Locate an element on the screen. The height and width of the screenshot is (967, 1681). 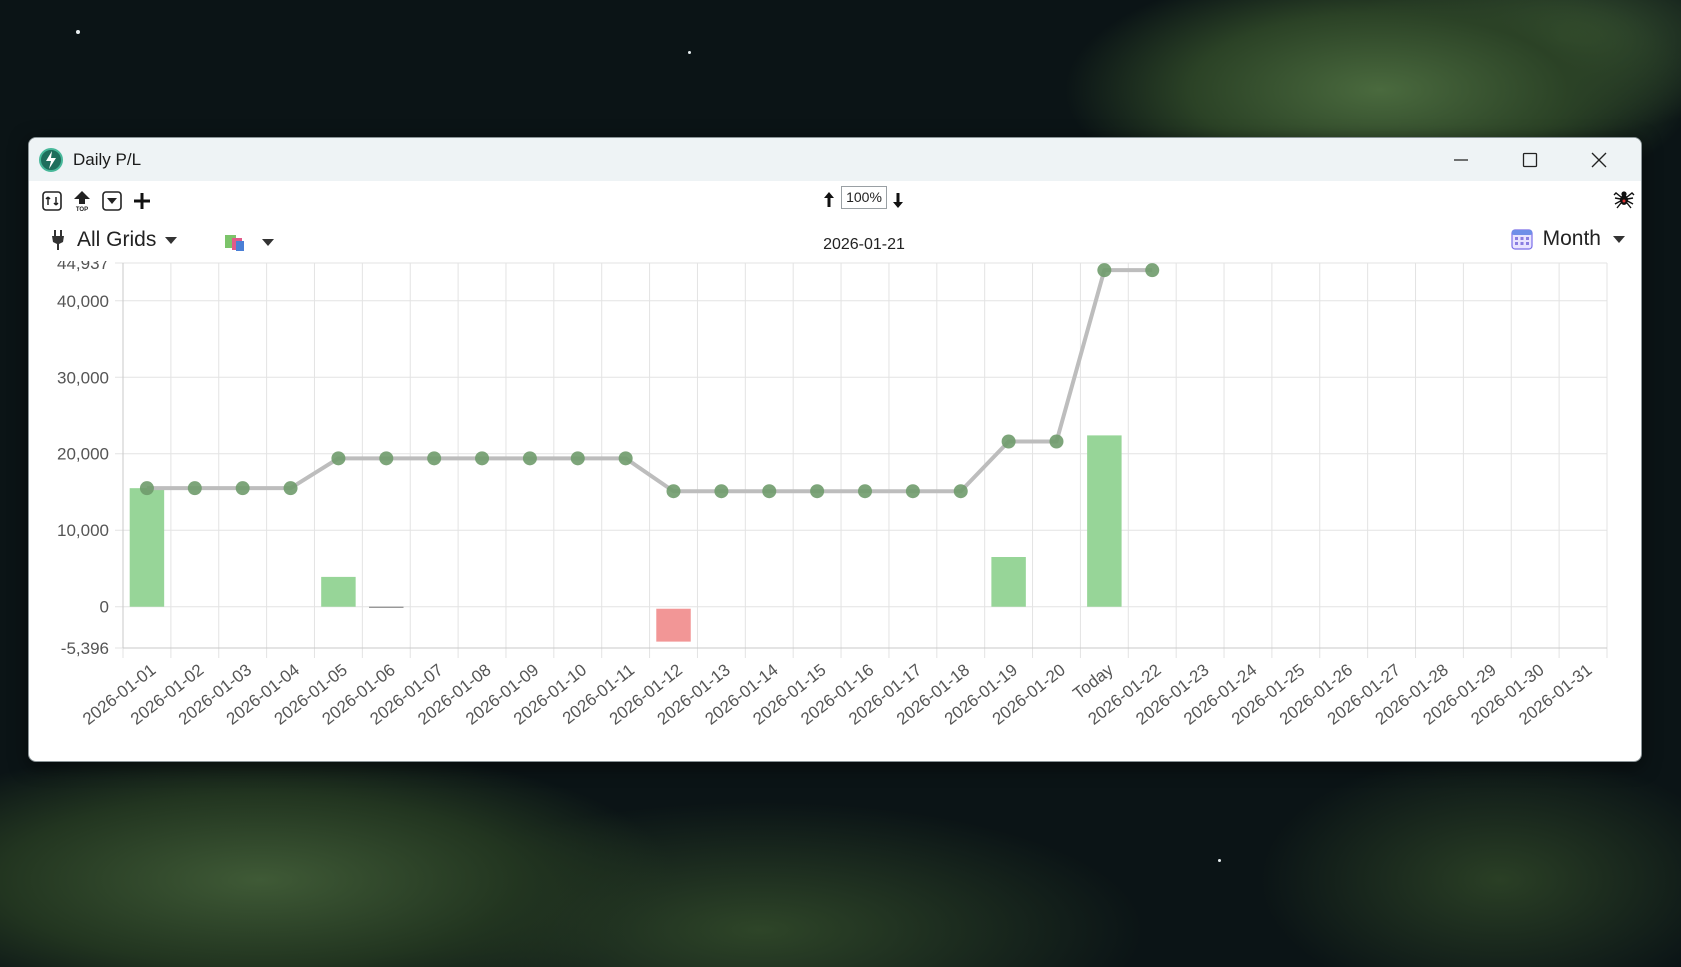
spider-icon is located at coordinates (1624, 199).